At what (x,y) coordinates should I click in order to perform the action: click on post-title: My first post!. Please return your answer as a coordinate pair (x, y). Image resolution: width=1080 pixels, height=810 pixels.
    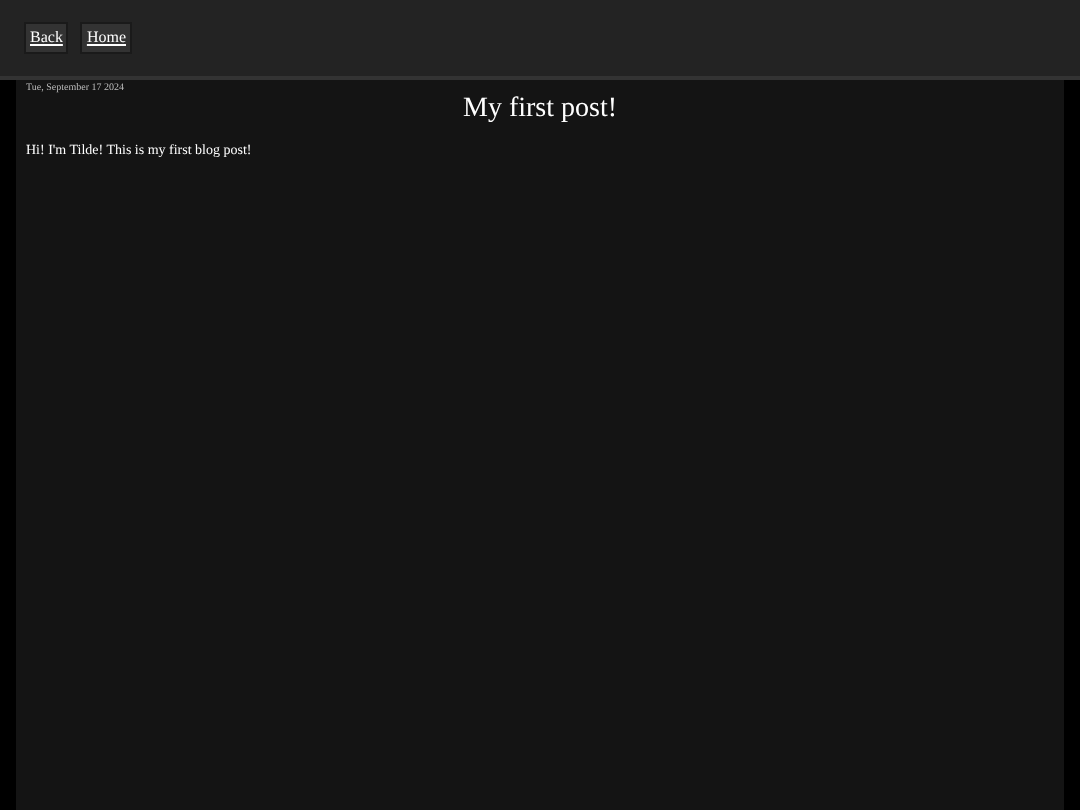
    Looking at the image, I should click on (540, 109).